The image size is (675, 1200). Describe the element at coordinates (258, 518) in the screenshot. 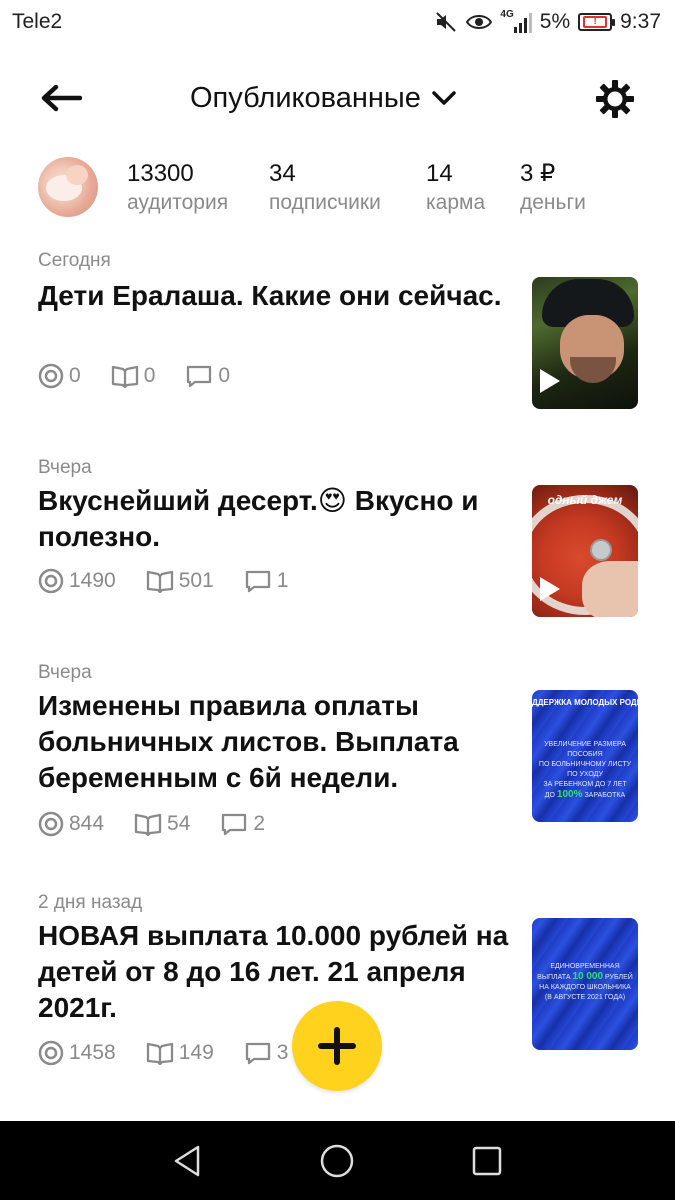

I see `post-title: Вкуснейший десерт.😍 Вкусно и полезно.` at that location.